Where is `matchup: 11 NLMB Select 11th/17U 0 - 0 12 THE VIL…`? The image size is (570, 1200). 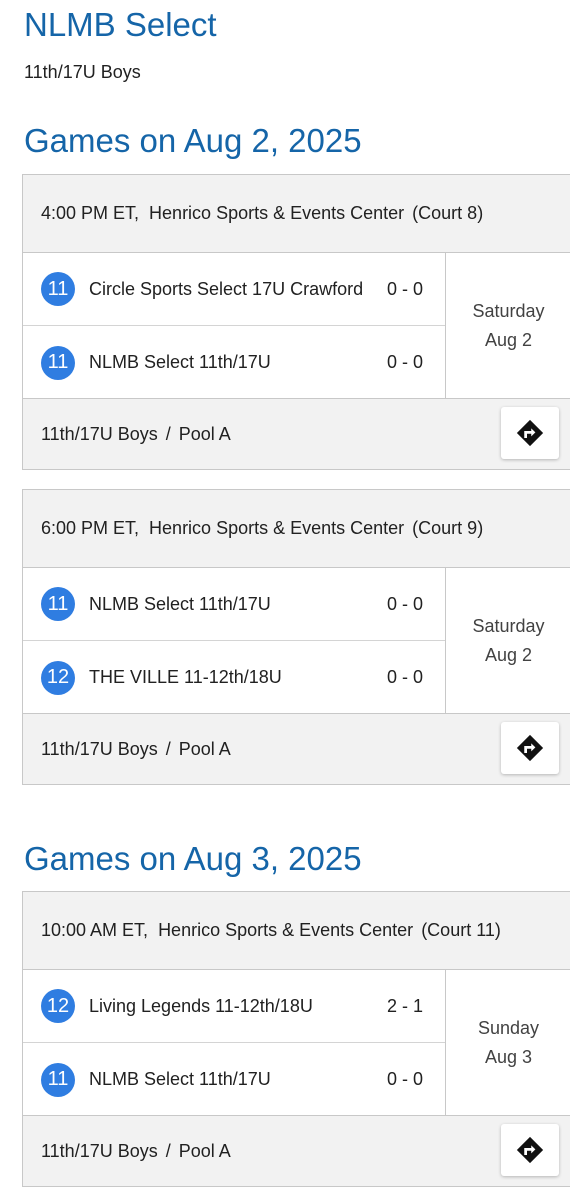
matchup: 11 NLMB Select 11th/17U 0 - 0 12 THE VIL… is located at coordinates (296, 641).